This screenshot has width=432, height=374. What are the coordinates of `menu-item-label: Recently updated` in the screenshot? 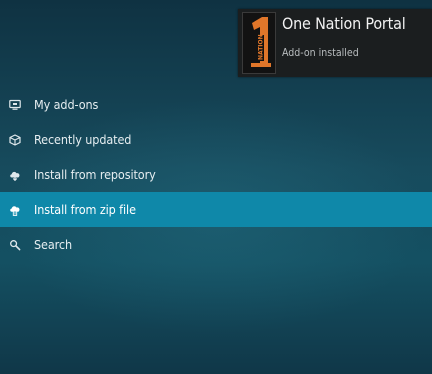 It's located at (83, 139).